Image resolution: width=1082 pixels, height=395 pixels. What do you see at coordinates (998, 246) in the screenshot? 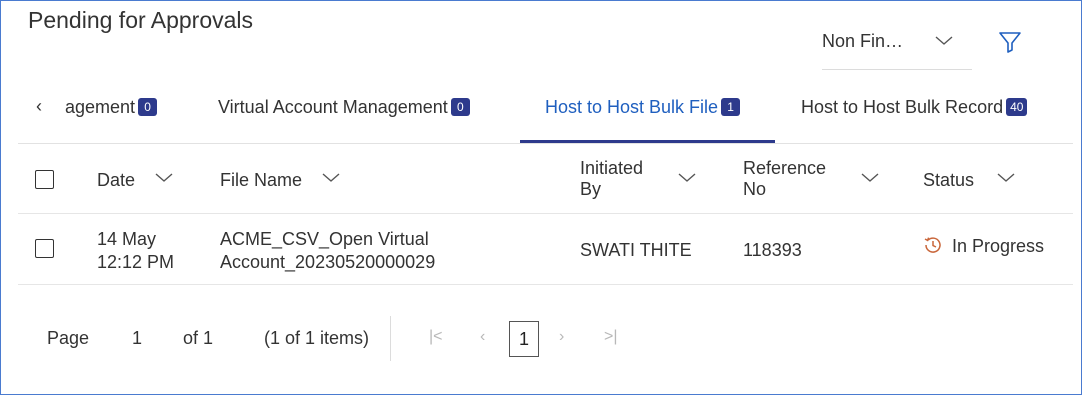
I see `status-label: In Progress` at bounding box center [998, 246].